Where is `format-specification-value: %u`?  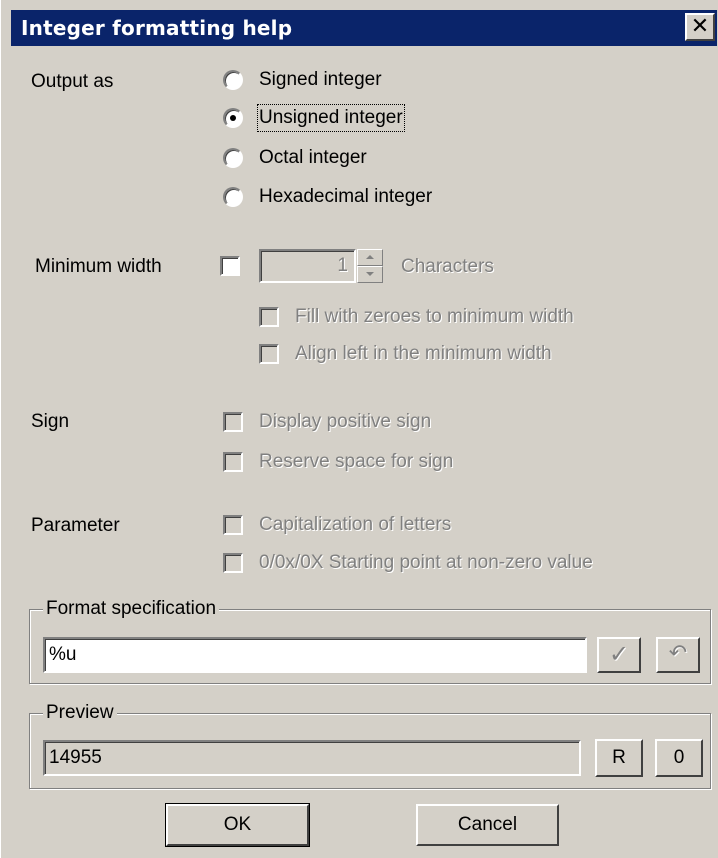 format-specification-value: %u is located at coordinates (63, 654).